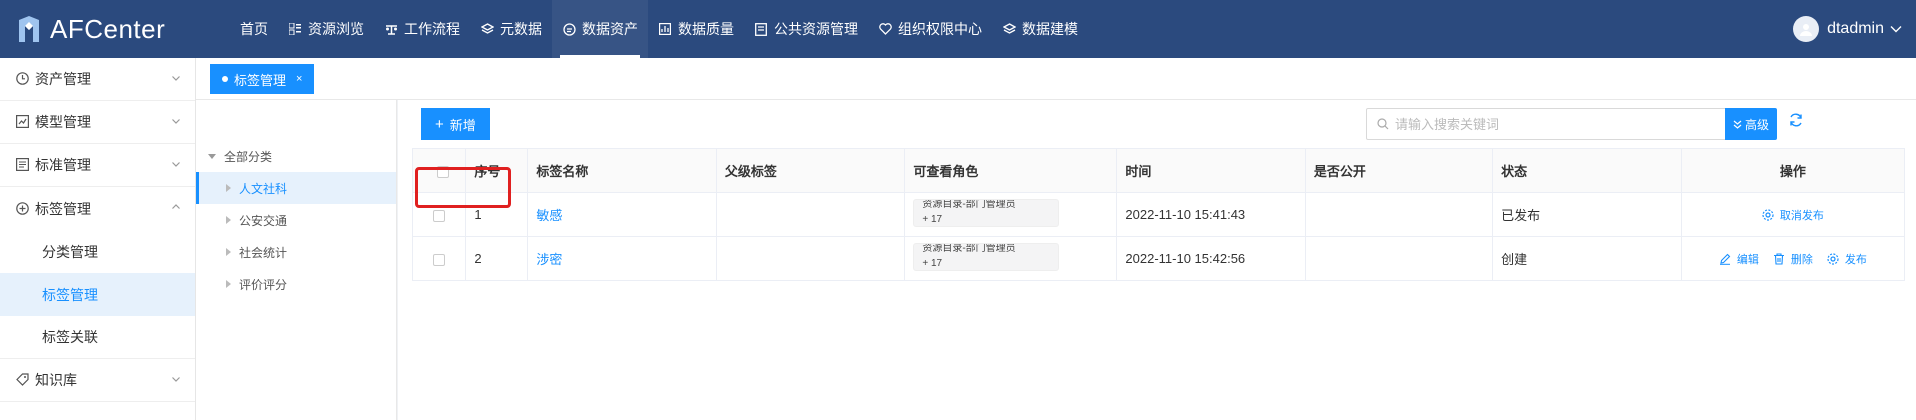 The width and height of the screenshot is (1916, 420). I want to click on role-more-count: + 17, so click(932, 219).